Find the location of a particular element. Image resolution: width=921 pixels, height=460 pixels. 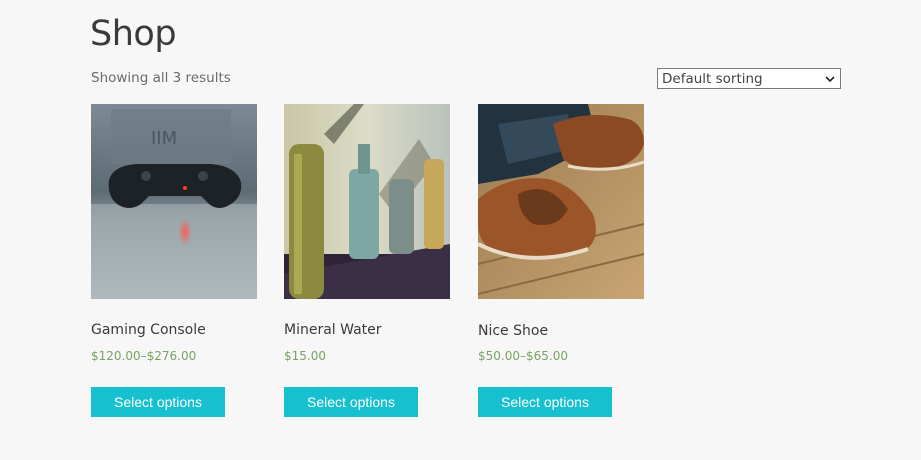

sort-selected-value: Default sorting is located at coordinates (712, 78).